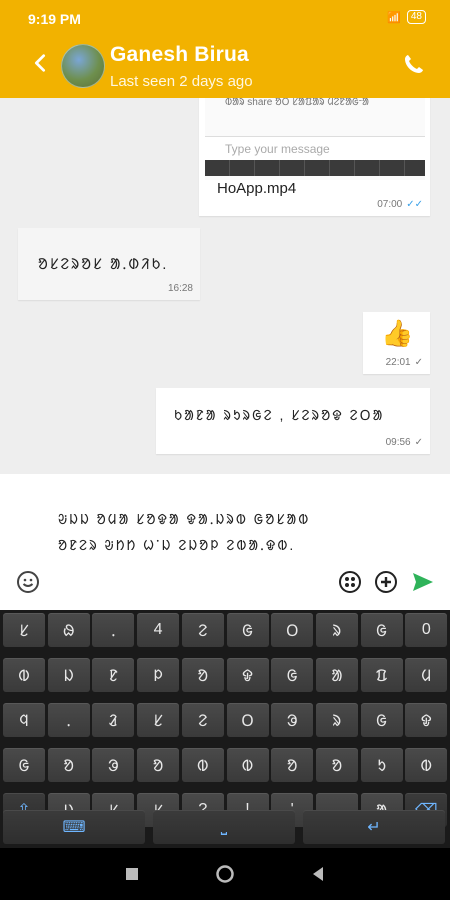 The height and width of the screenshot is (900, 450). Describe the element at coordinates (247, 675) in the screenshot. I see `key-row2-5: ᱫ` at that location.